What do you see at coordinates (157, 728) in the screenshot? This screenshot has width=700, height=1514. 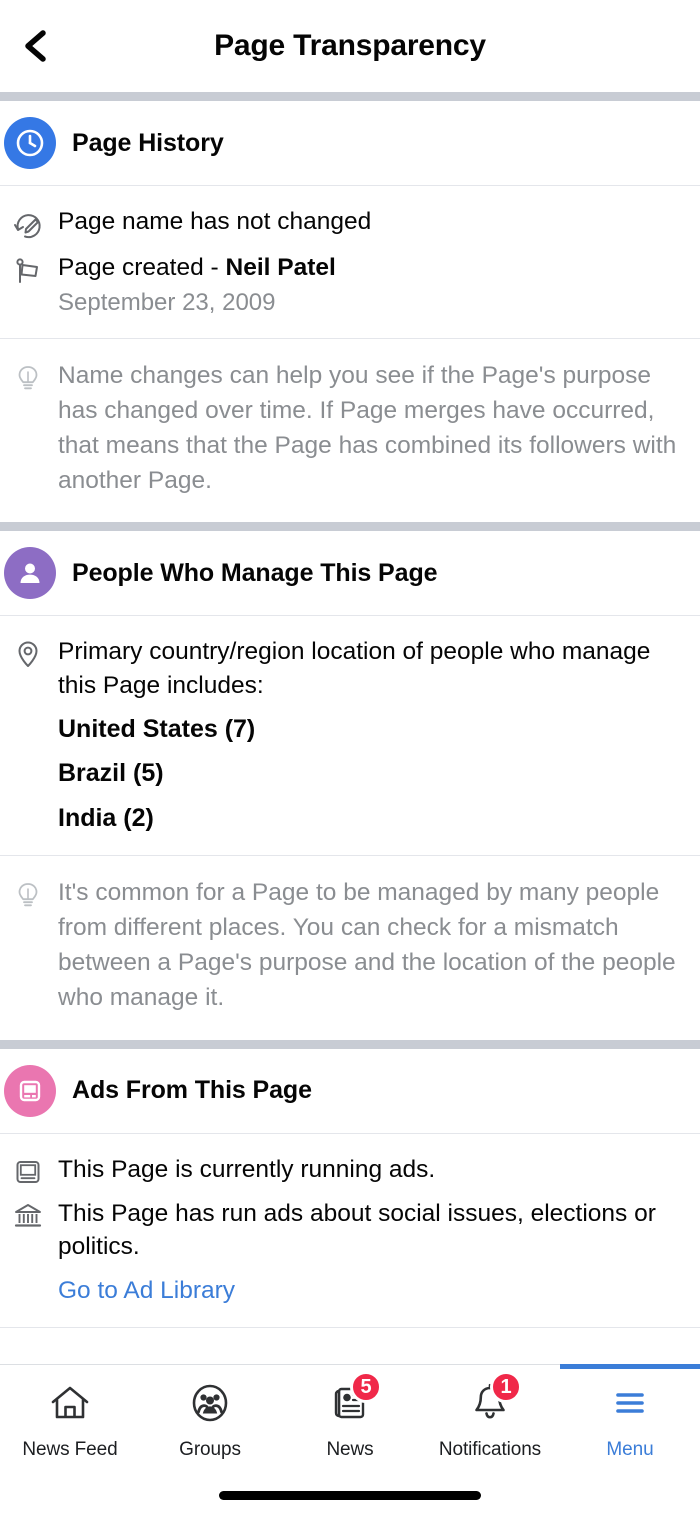 I see `country-item: United States (7)` at bounding box center [157, 728].